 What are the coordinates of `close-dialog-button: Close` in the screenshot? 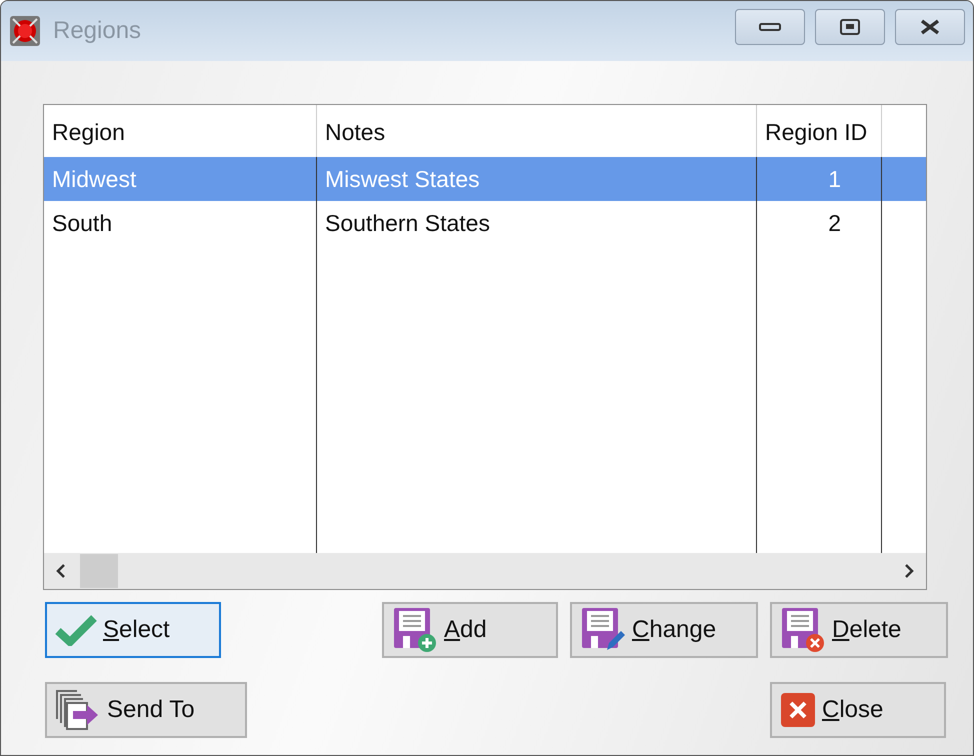 It's located at (858, 710).